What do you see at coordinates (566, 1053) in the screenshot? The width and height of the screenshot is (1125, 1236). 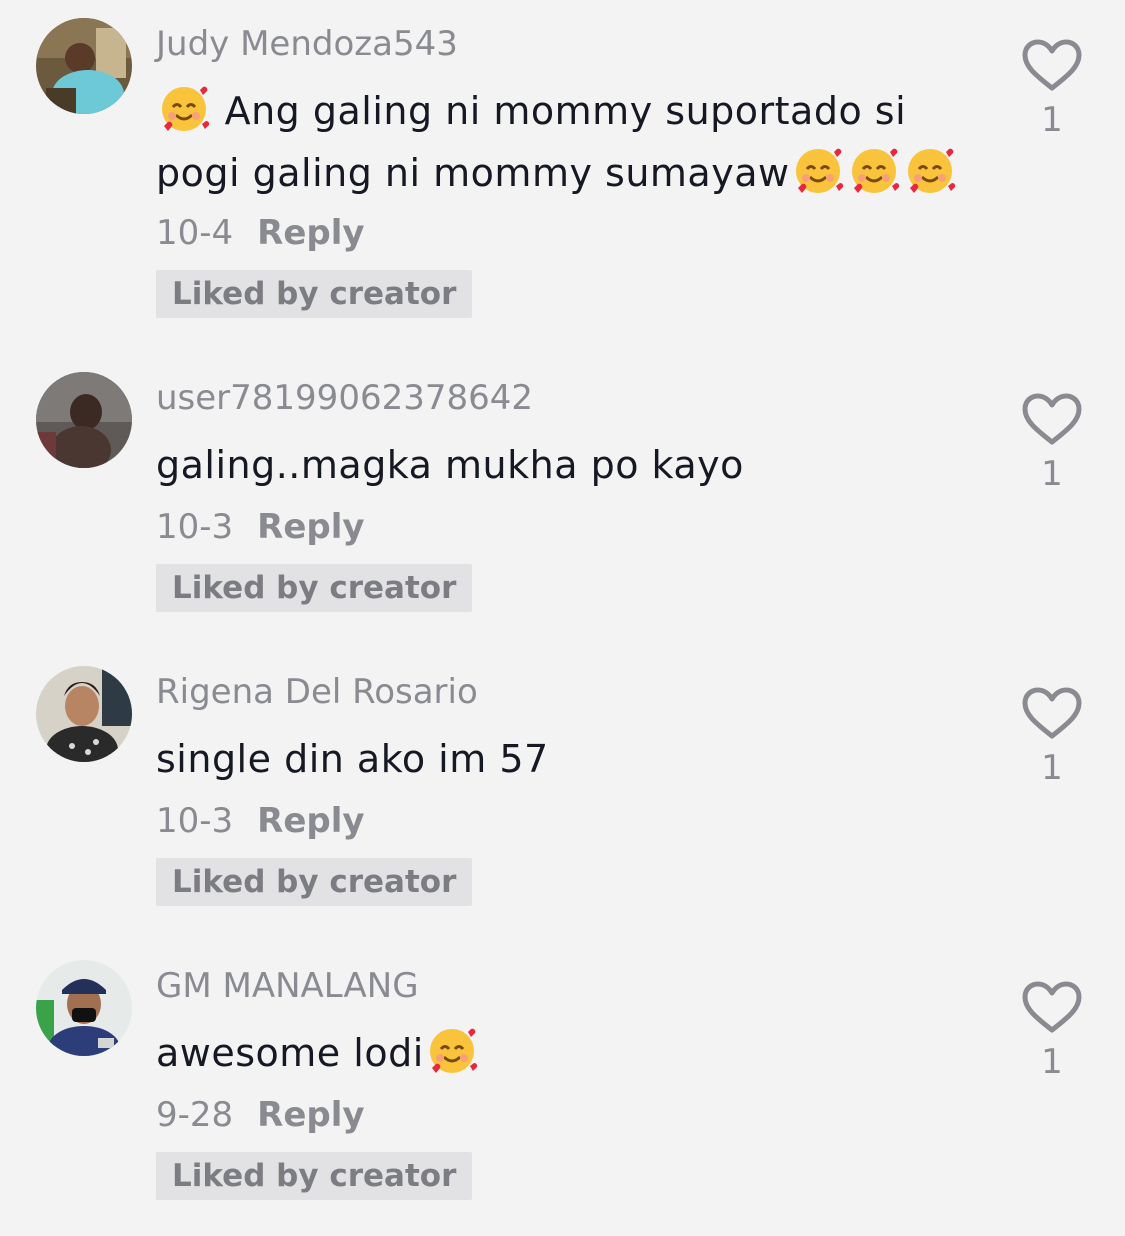 I see `comment-text: awesome lodi` at bounding box center [566, 1053].